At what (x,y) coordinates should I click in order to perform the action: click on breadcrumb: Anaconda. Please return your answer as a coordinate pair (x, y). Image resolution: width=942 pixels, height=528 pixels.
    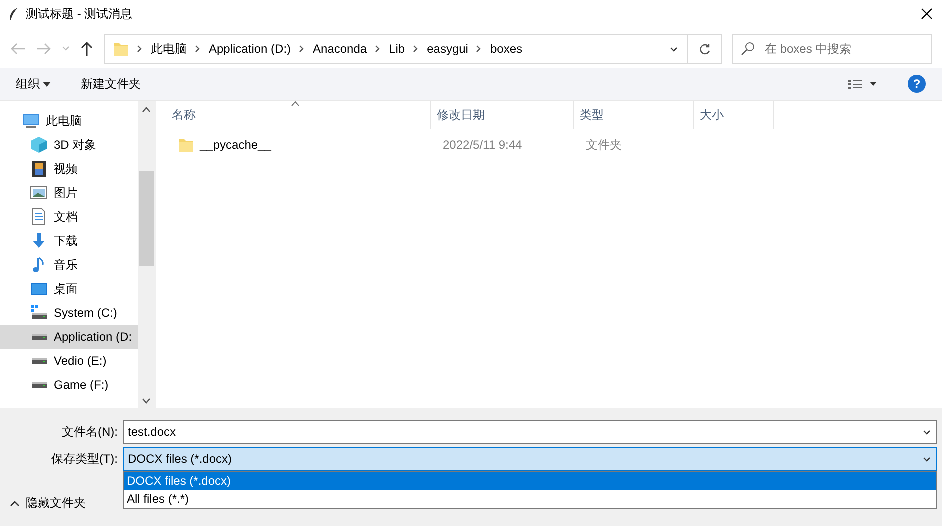
    Looking at the image, I should click on (340, 49).